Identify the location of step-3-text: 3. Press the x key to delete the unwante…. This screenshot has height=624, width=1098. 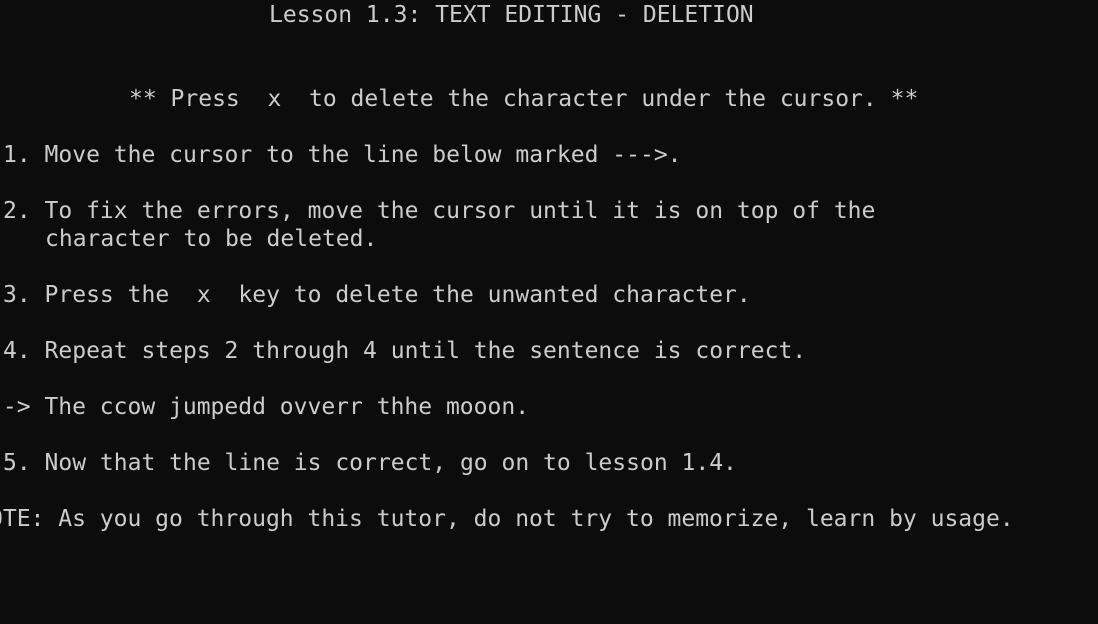
(377, 295).